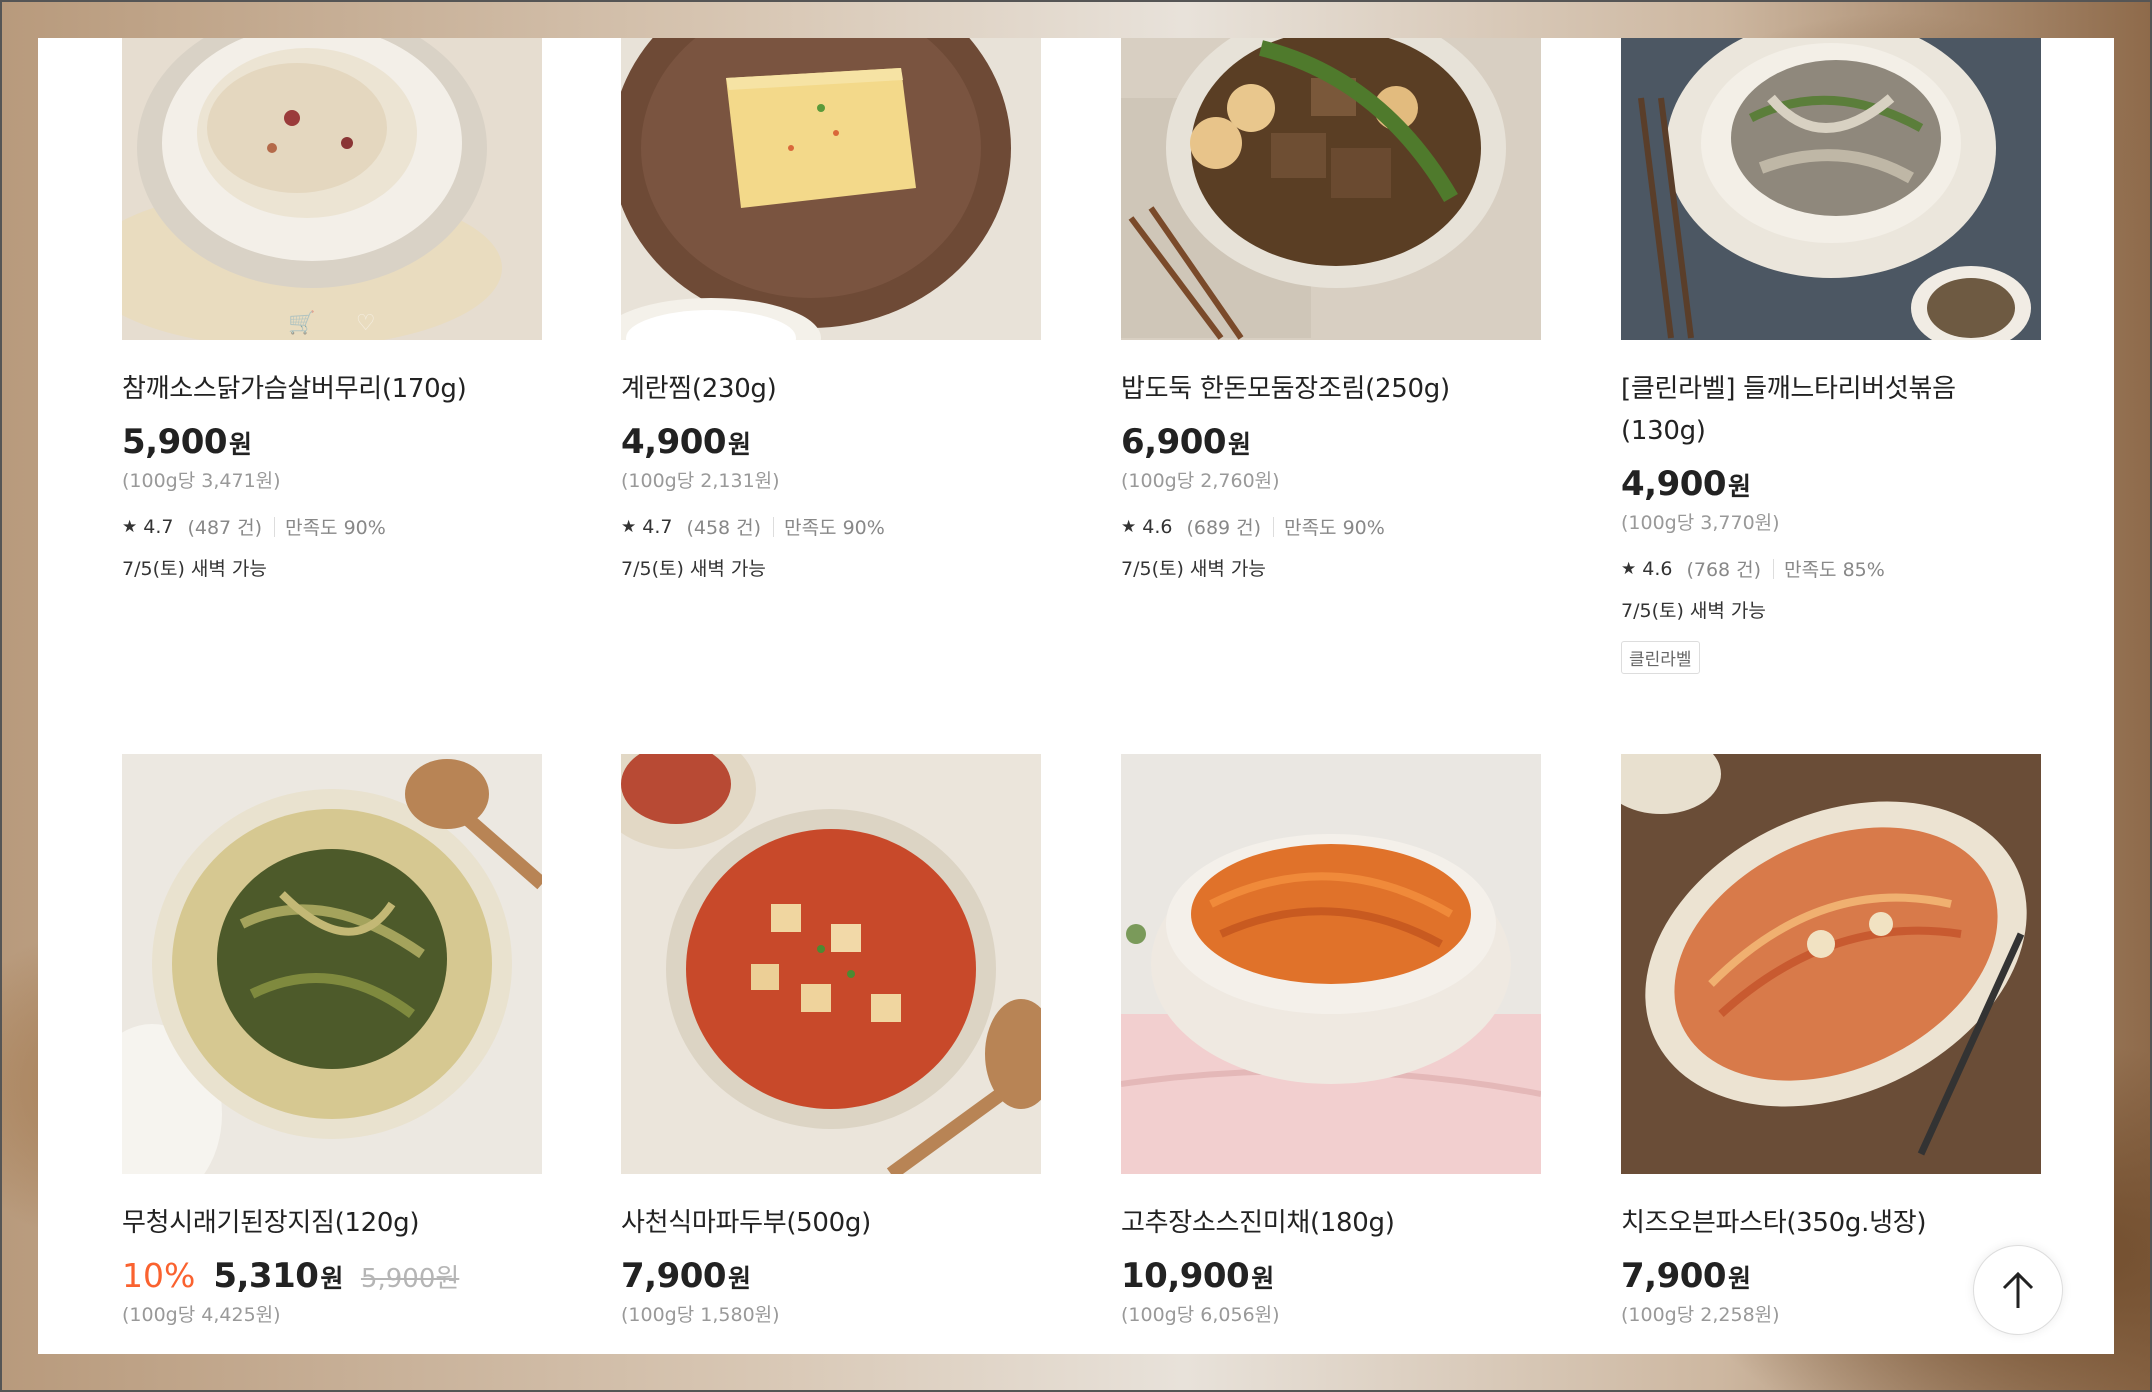 This screenshot has height=1392, width=2152. Describe the element at coordinates (1831, 410) in the screenshot. I see `product-name: [클린라벨] 들깨느타리버섯볶음 (130g)` at that location.